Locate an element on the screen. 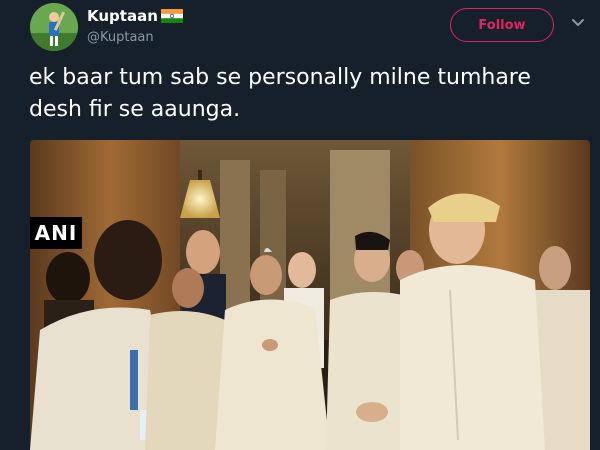 The height and width of the screenshot is (450, 600). author-handle: @Kuptaan is located at coordinates (120, 37).